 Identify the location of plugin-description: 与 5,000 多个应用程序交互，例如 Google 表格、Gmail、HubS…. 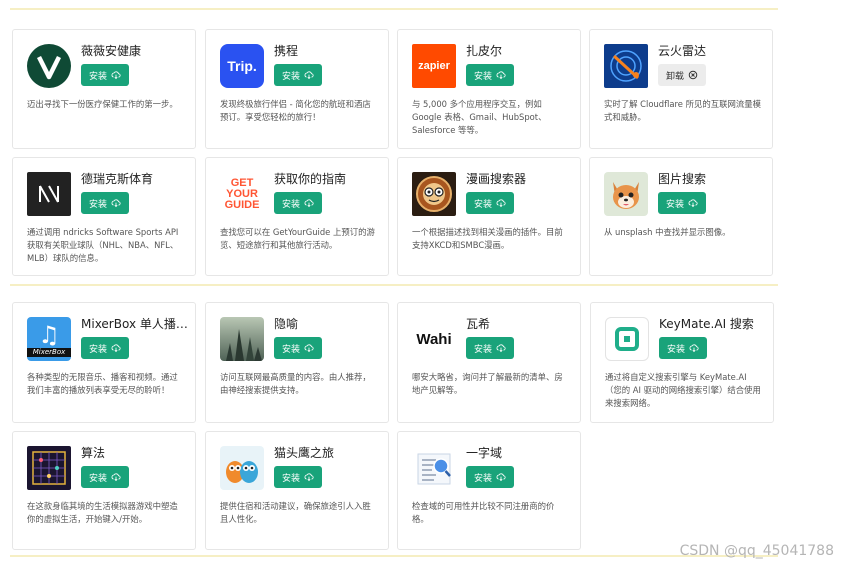
(479, 117).